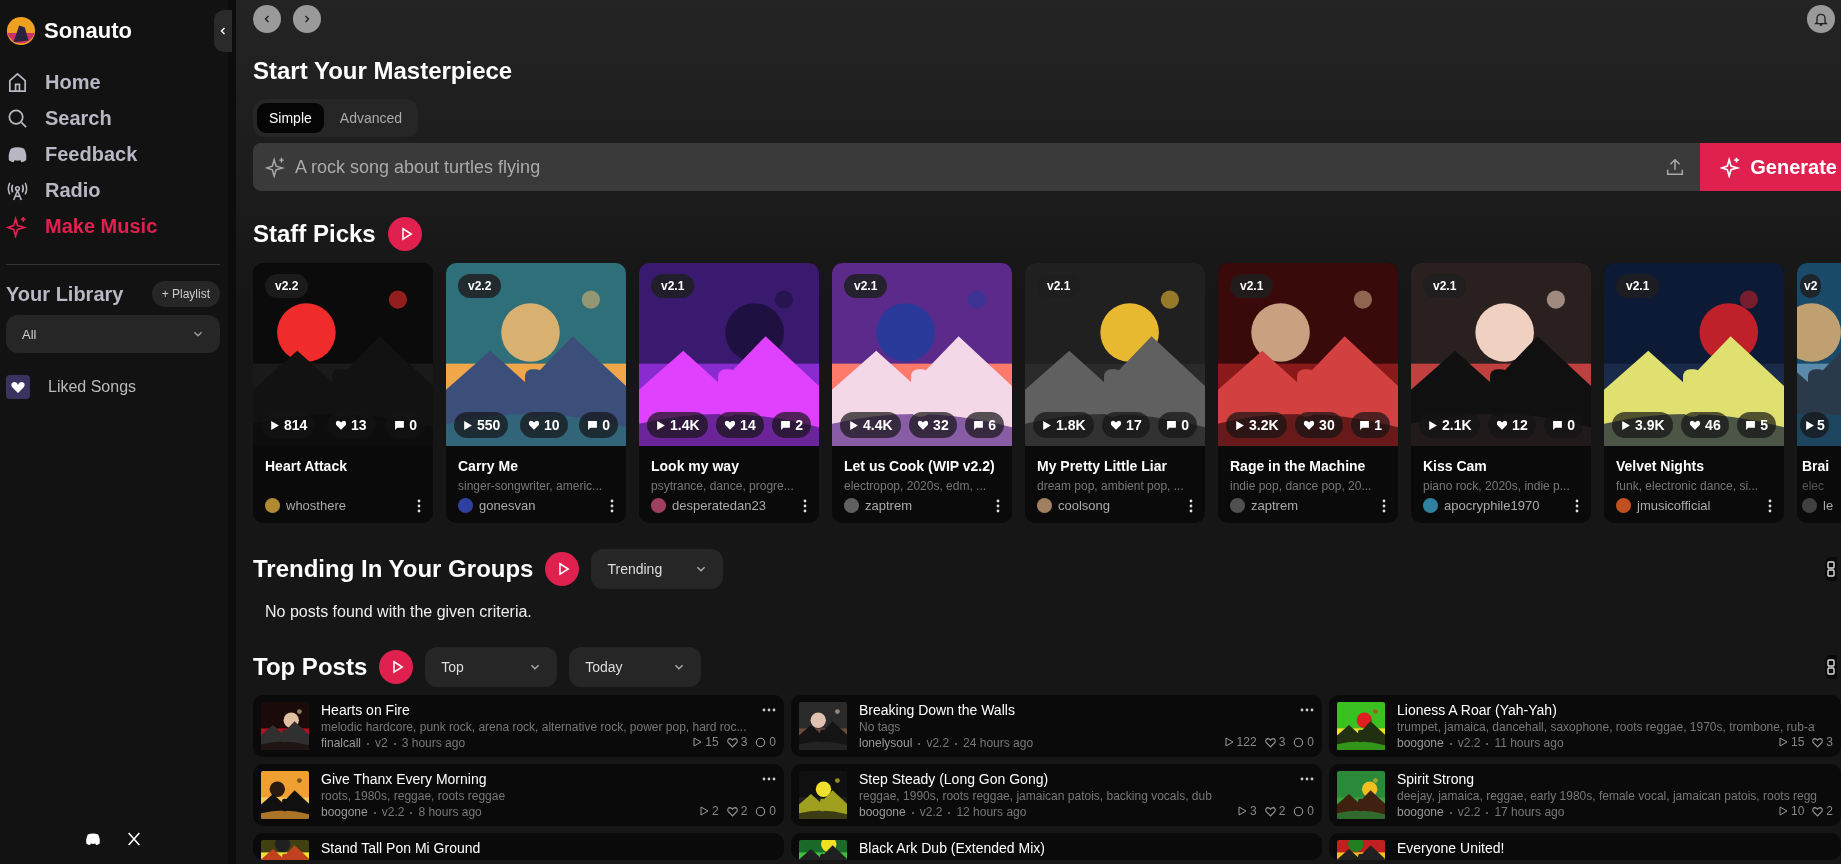  I want to click on post-title: Lioness A Roar (Yah-Yah), so click(1477, 710).